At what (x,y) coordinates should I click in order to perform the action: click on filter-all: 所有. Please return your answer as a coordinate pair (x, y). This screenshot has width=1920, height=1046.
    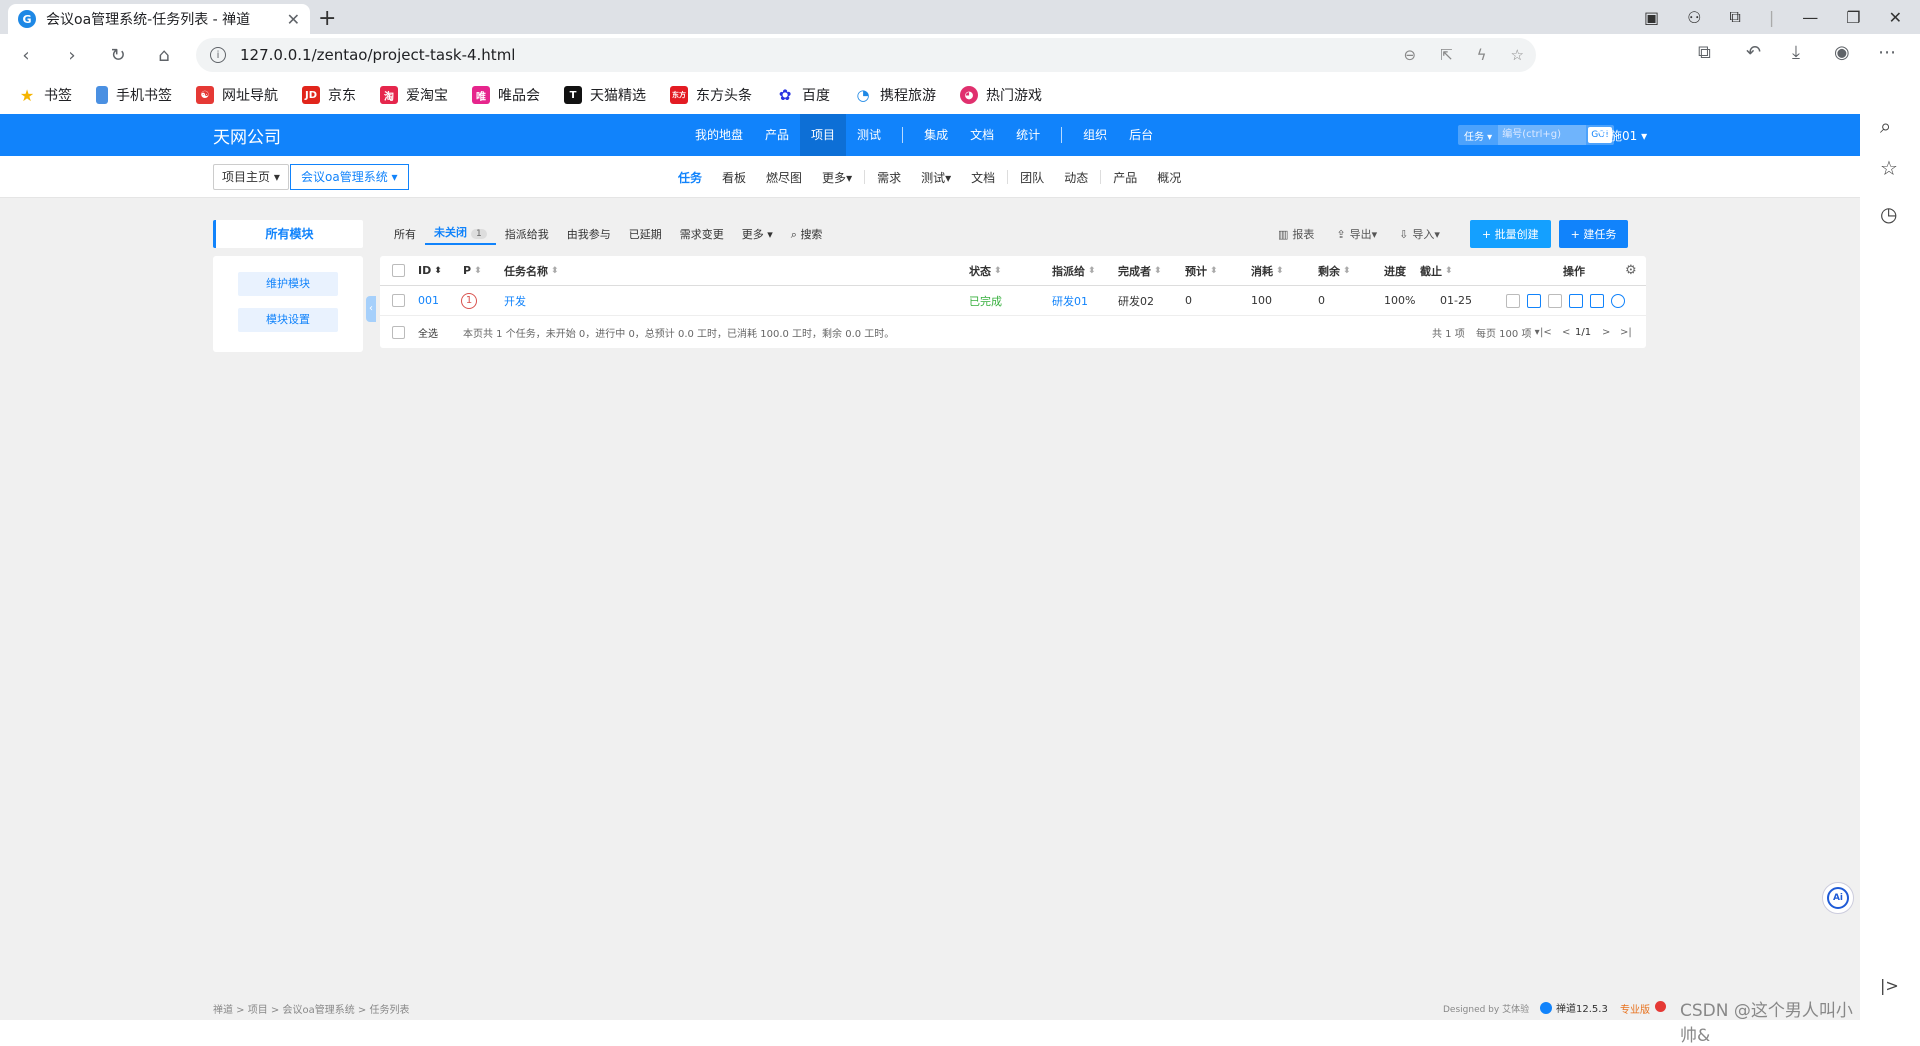
    Looking at the image, I should click on (405, 234).